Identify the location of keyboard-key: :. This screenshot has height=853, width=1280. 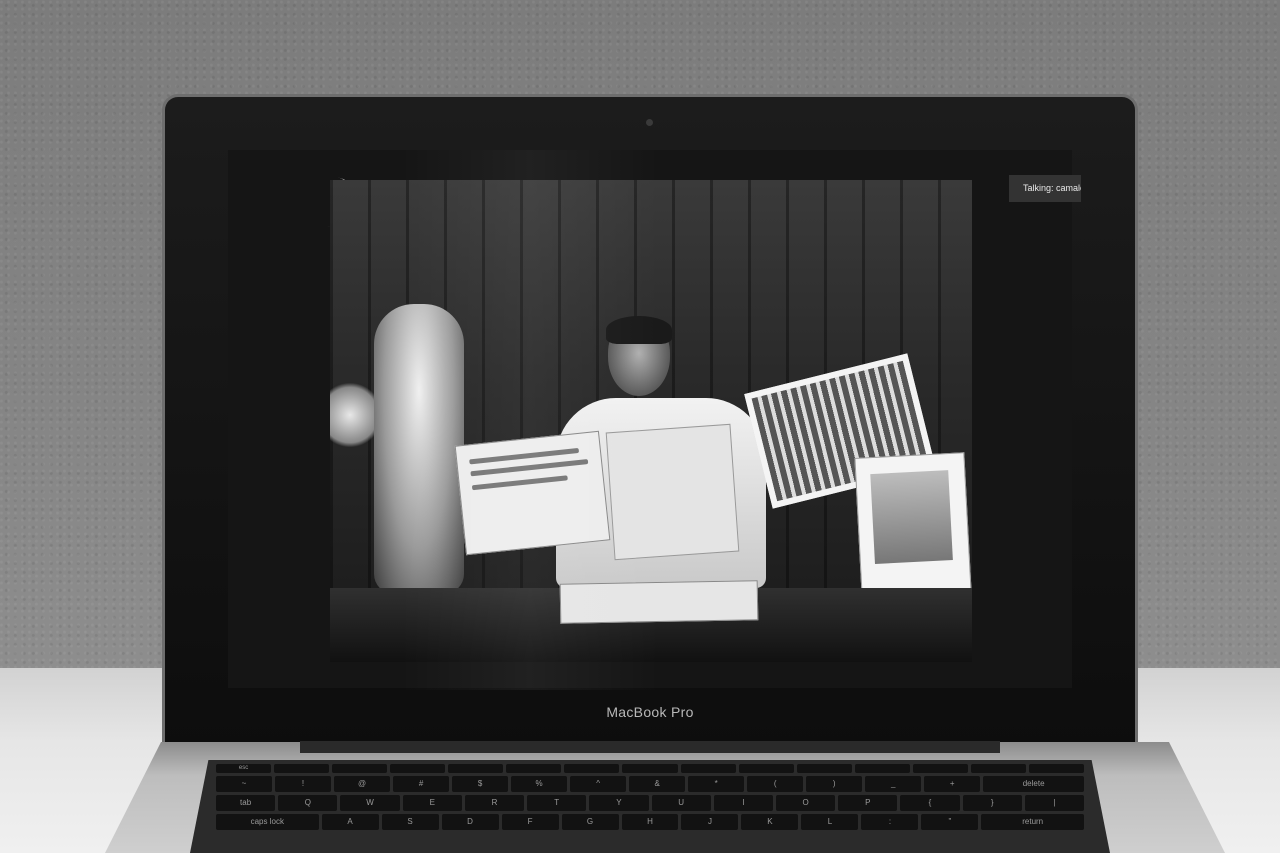
(890, 822).